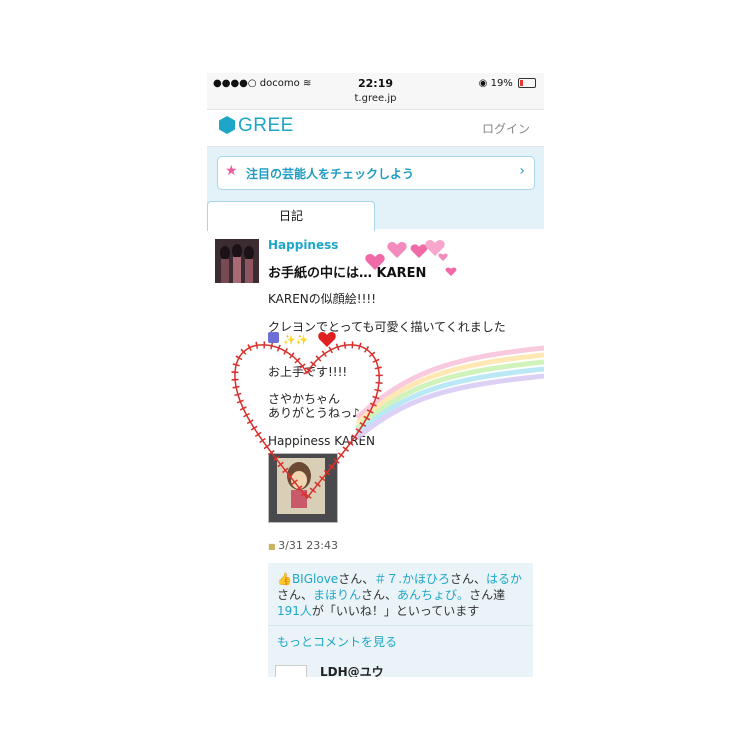  I want to click on gree-logo: GREE, so click(256, 126).